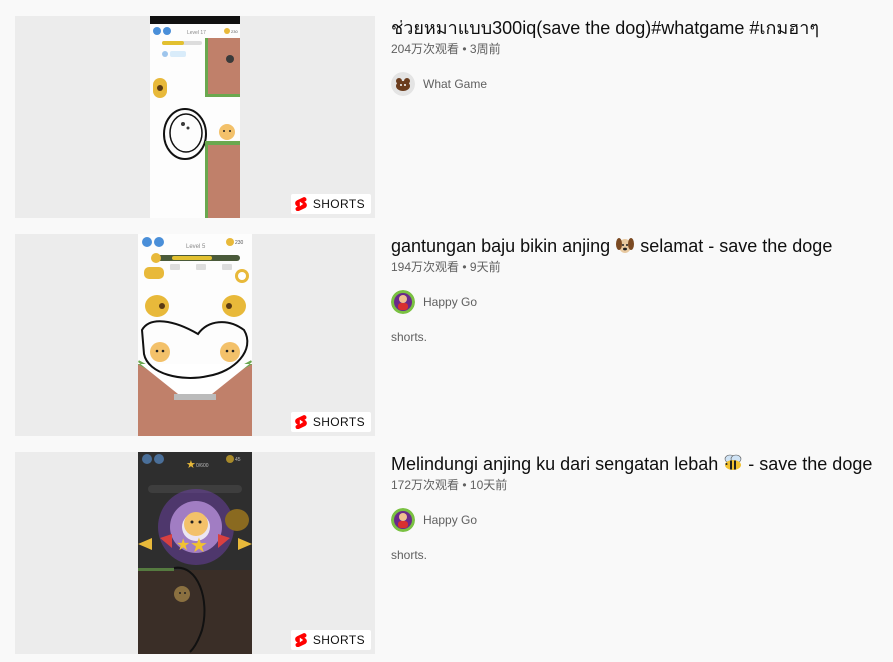 The width and height of the screenshot is (893, 662). I want to click on view-count: 194万次观看, so click(425, 267).